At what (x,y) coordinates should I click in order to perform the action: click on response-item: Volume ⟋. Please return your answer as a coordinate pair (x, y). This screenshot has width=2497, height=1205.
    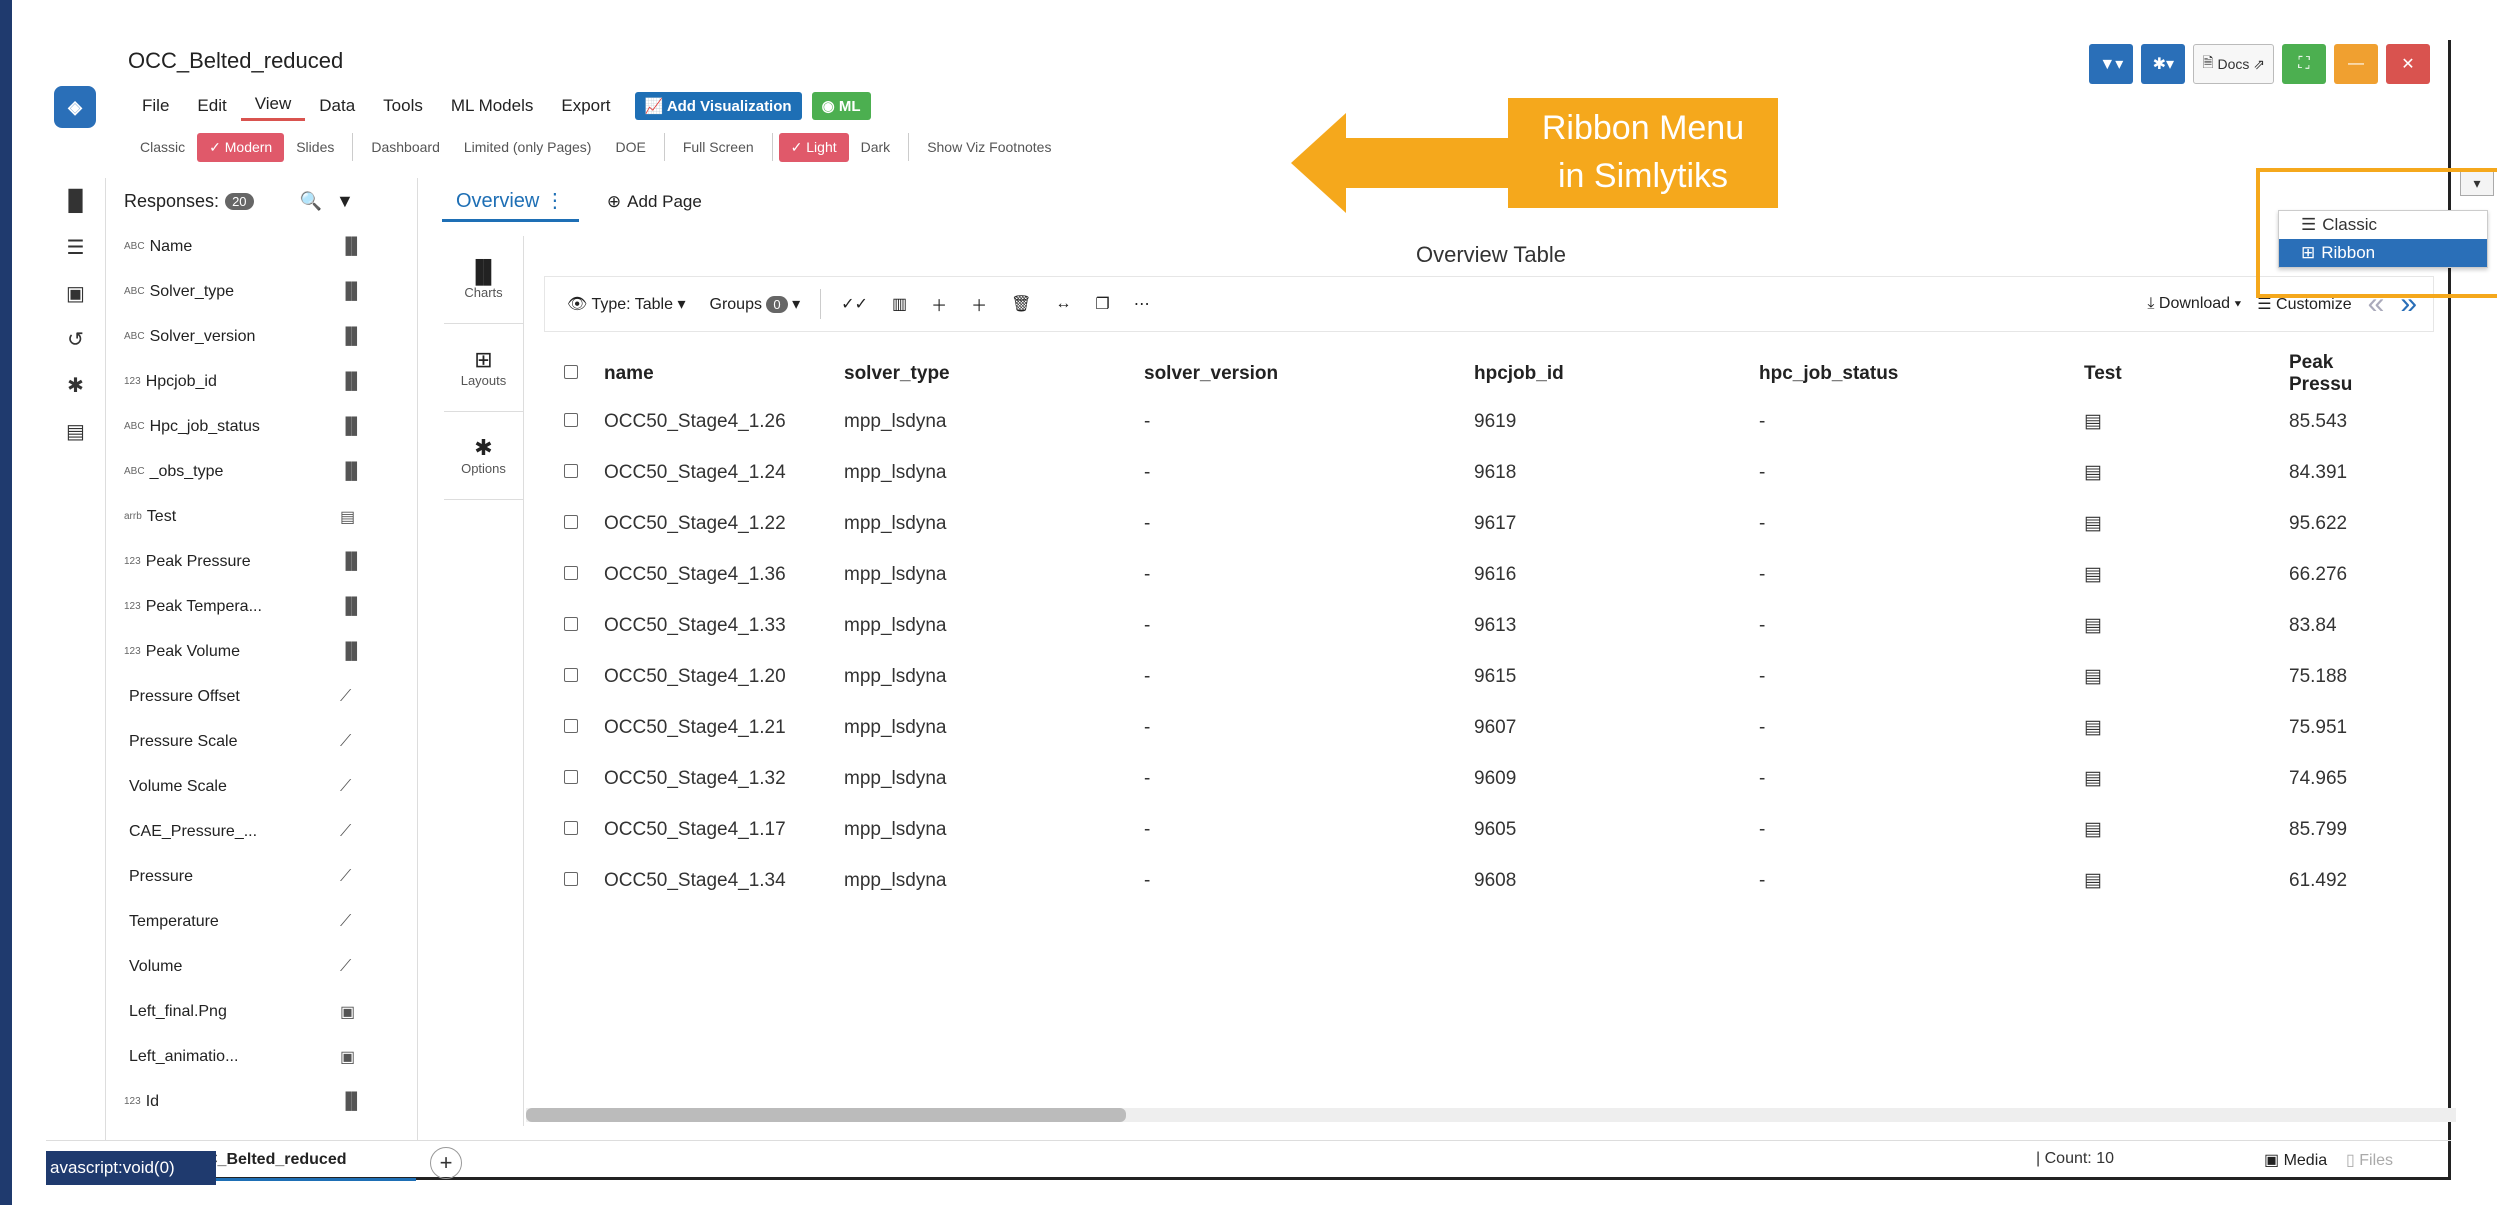
    Looking at the image, I should click on (262, 966).